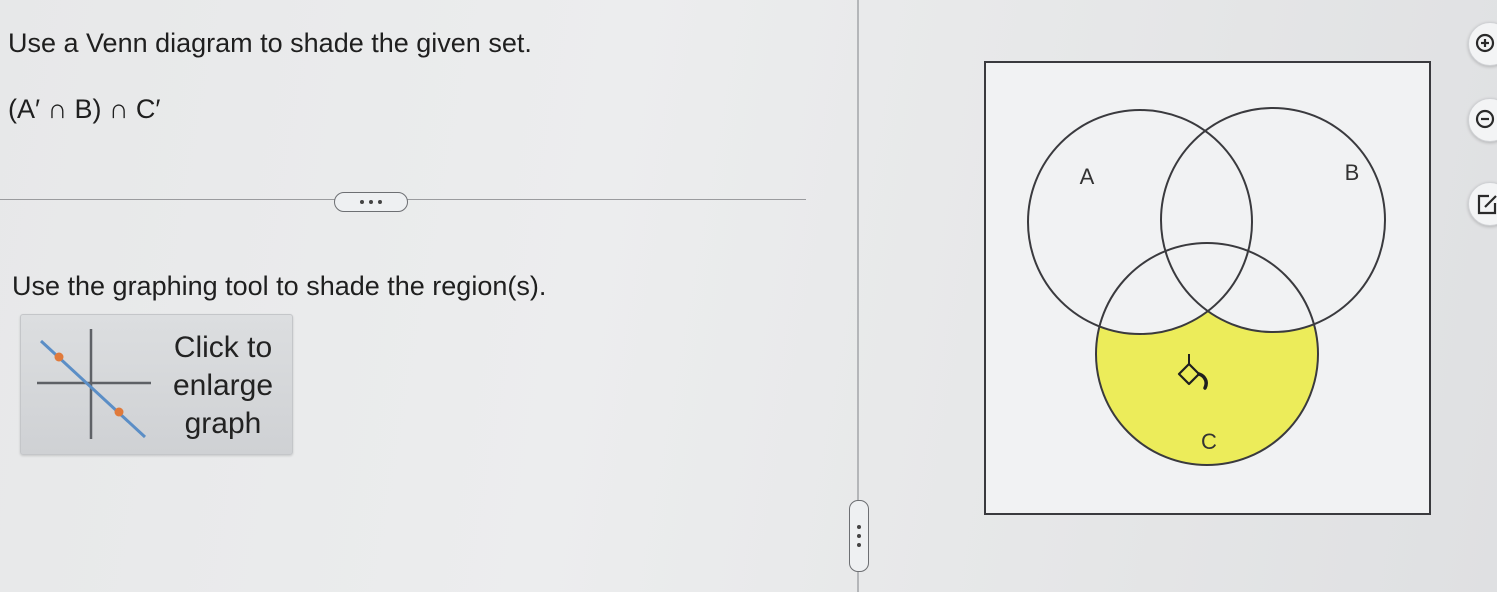 The width and height of the screenshot is (1497, 592). Describe the element at coordinates (1485, 119) in the screenshot. I see `zoom-out-icon` at that location.